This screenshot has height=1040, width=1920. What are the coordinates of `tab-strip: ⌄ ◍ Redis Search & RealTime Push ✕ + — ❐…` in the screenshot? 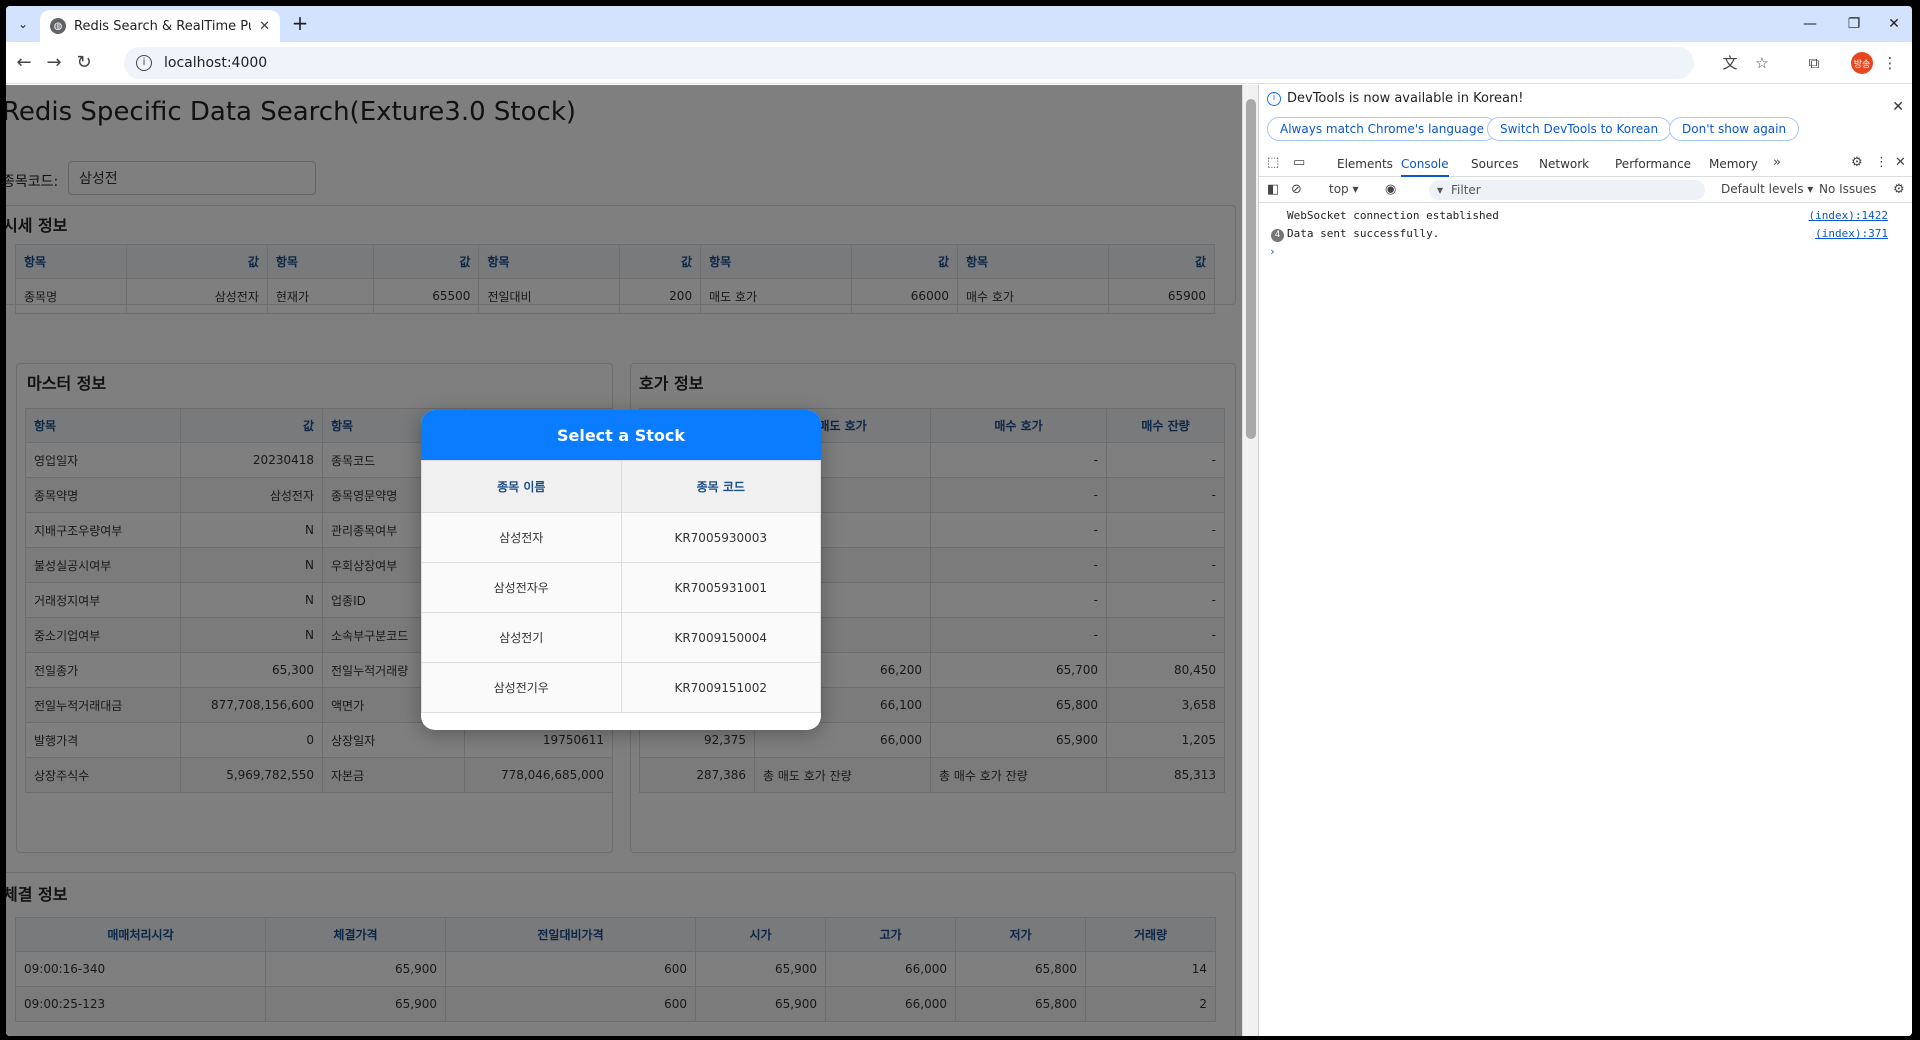 It's located at (959, 24).